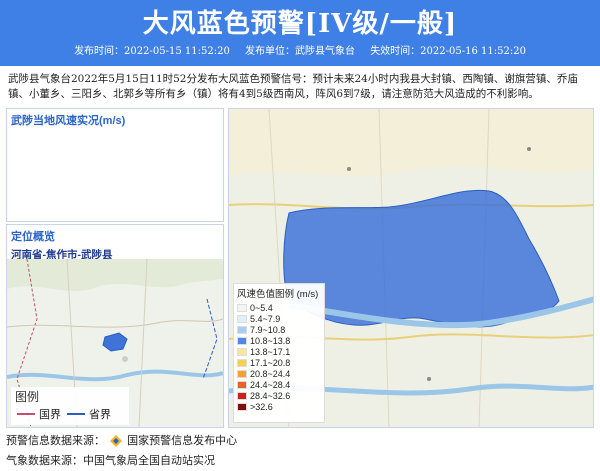 This screenshot has height=471, width=600. What do you see at coordinates (55, 441) in the screenshot?
I see `warning-source-label: 预警信息数据来源：` at bounding box center [55, 441].